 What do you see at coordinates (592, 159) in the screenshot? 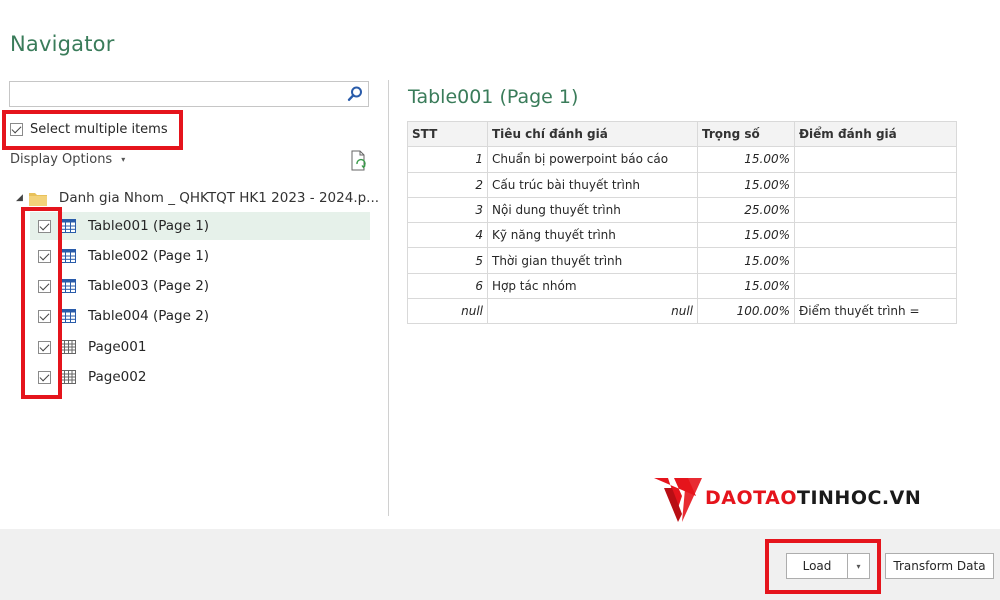
I see `table-cell: Chuẩn bị powerpoint báo cáo` at bounding box center [592, 159].